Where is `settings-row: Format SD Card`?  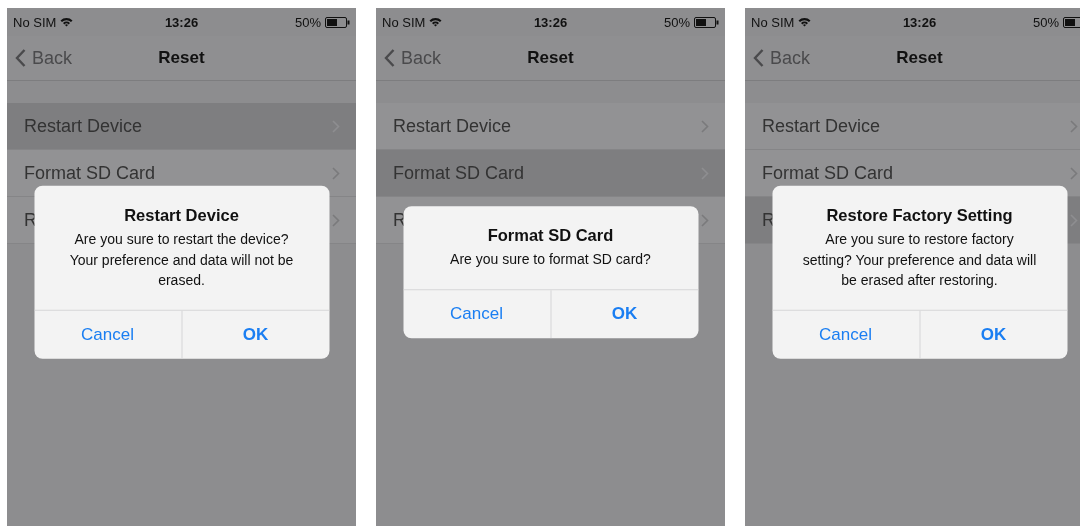
settings-row: Format SD Card is located at coordinates (550, 173).